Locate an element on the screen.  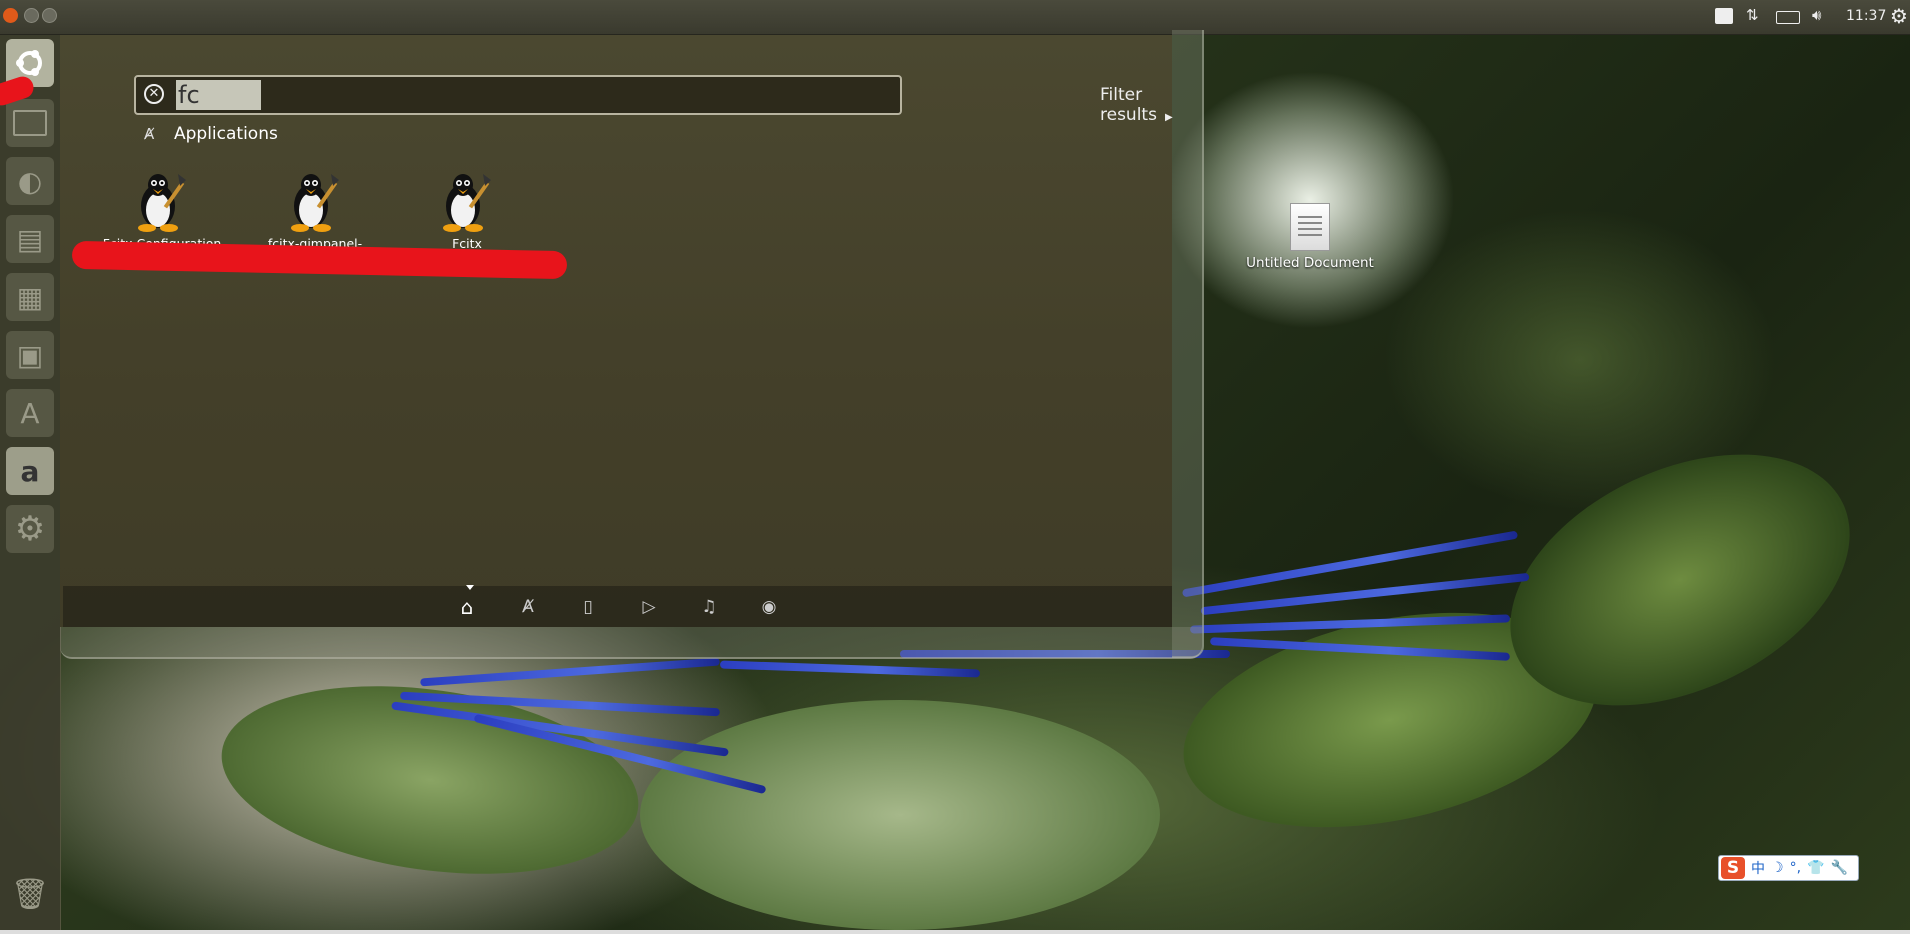
half-width-toggle-icon: ☽ is located at coordinates (1777, 868).